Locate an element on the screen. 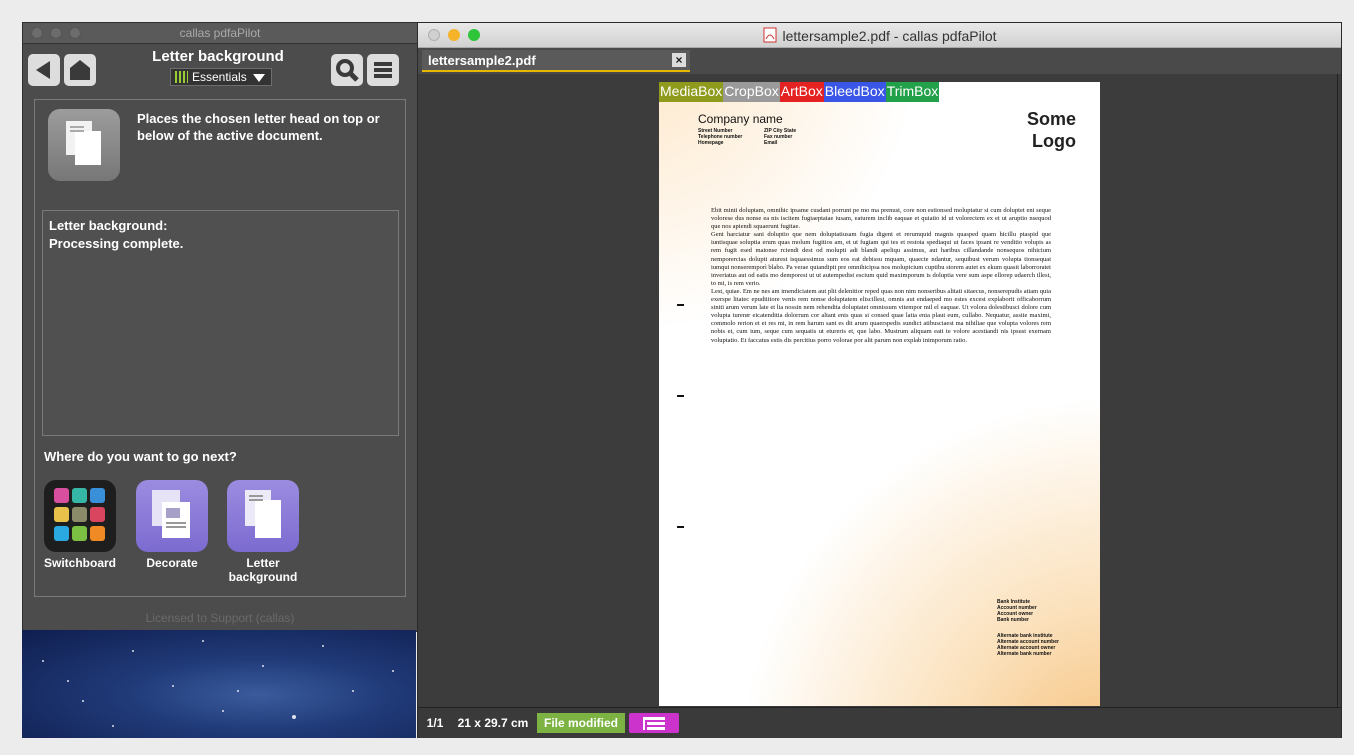 The height and width of the screenshot is (755, 1354). tool-heading: Letter background is located at coordinates (218, 56).